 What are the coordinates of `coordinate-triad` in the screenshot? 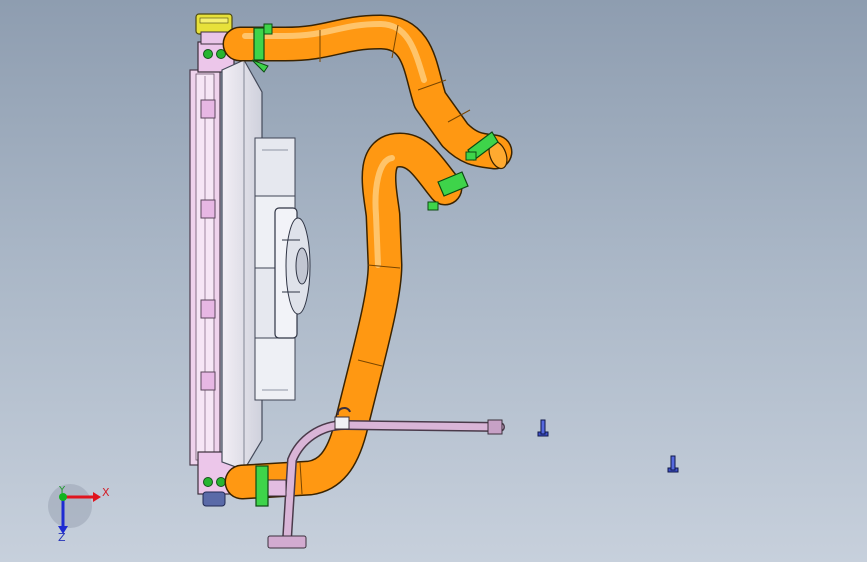 It's located at (74, 509).